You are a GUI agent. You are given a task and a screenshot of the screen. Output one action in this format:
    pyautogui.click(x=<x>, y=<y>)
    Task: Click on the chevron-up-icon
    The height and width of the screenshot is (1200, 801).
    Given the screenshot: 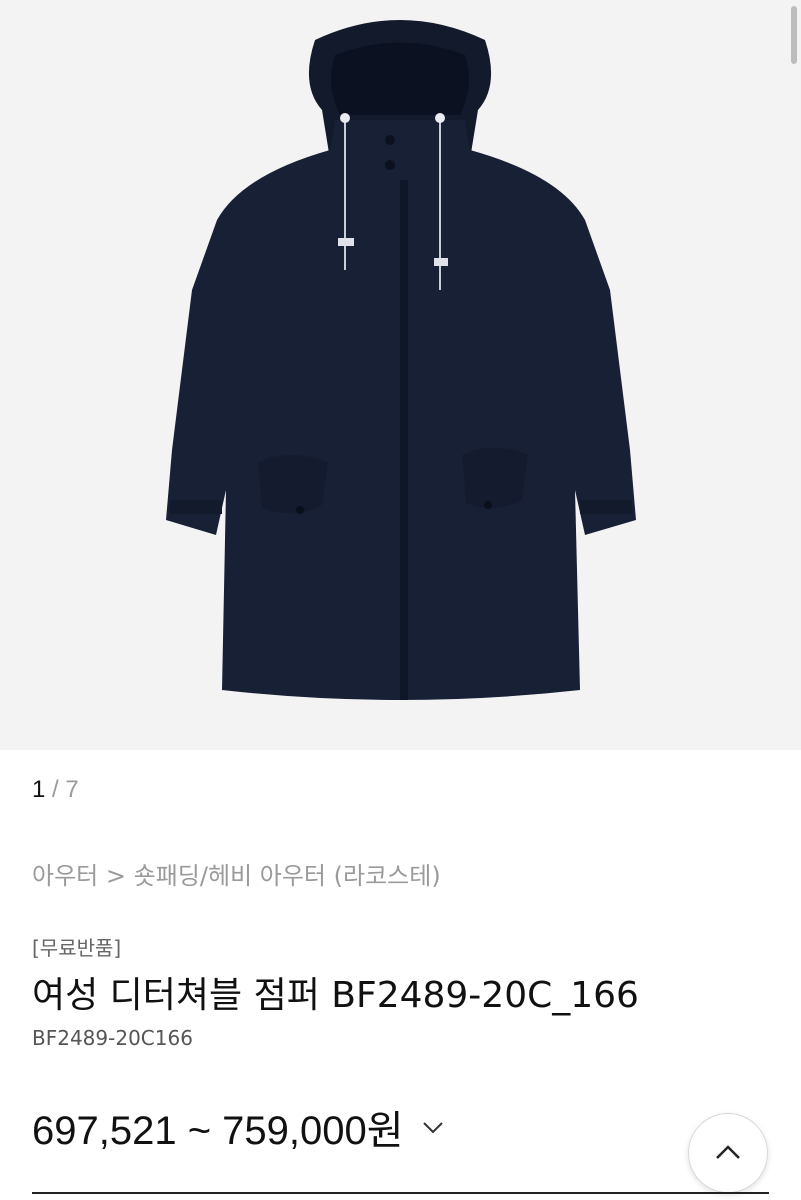 What is the action you would take?
    pyautogui.click(x=728, y=1152)
    